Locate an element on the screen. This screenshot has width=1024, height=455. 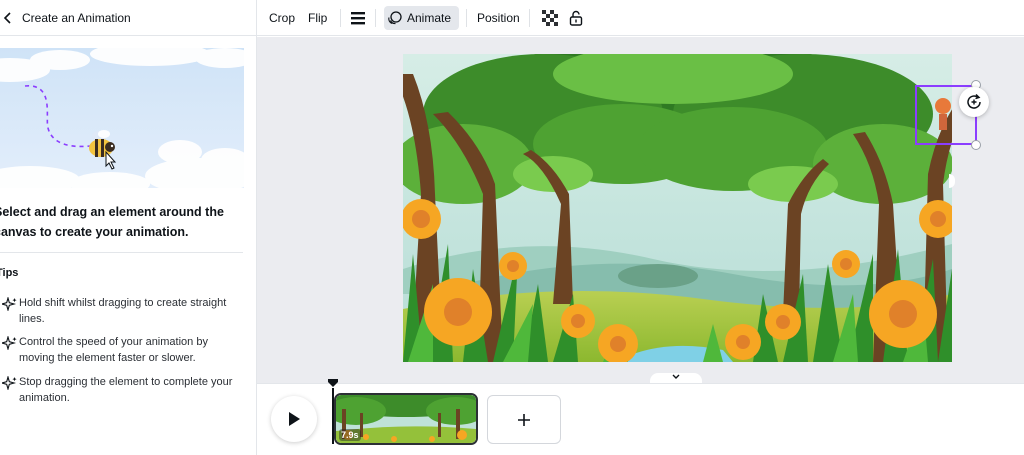
transparency-button is located at coordinates (550, 18).